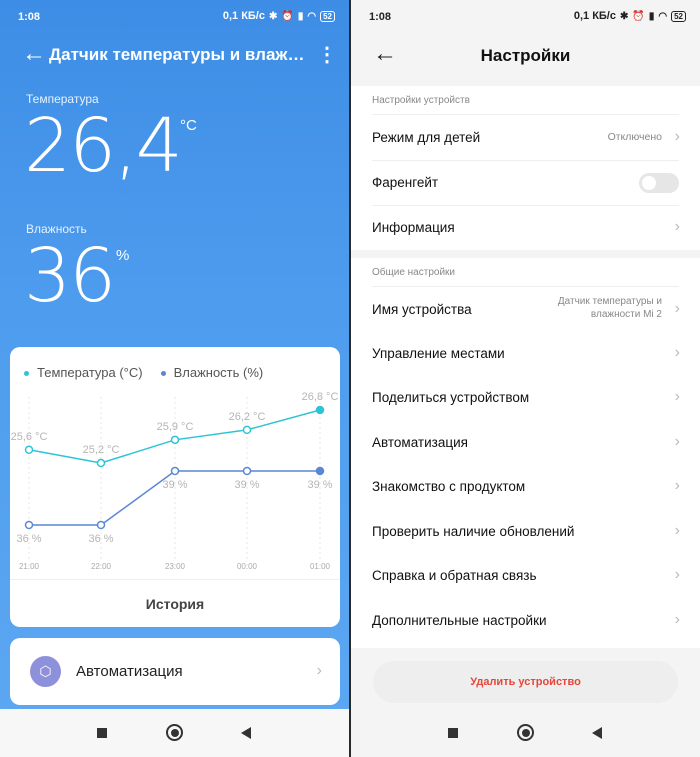  What do you see at coordinates (525, 227) in the screenshot?
I see `settings-row-info: Информация ›` at bounding box center [525, 227].